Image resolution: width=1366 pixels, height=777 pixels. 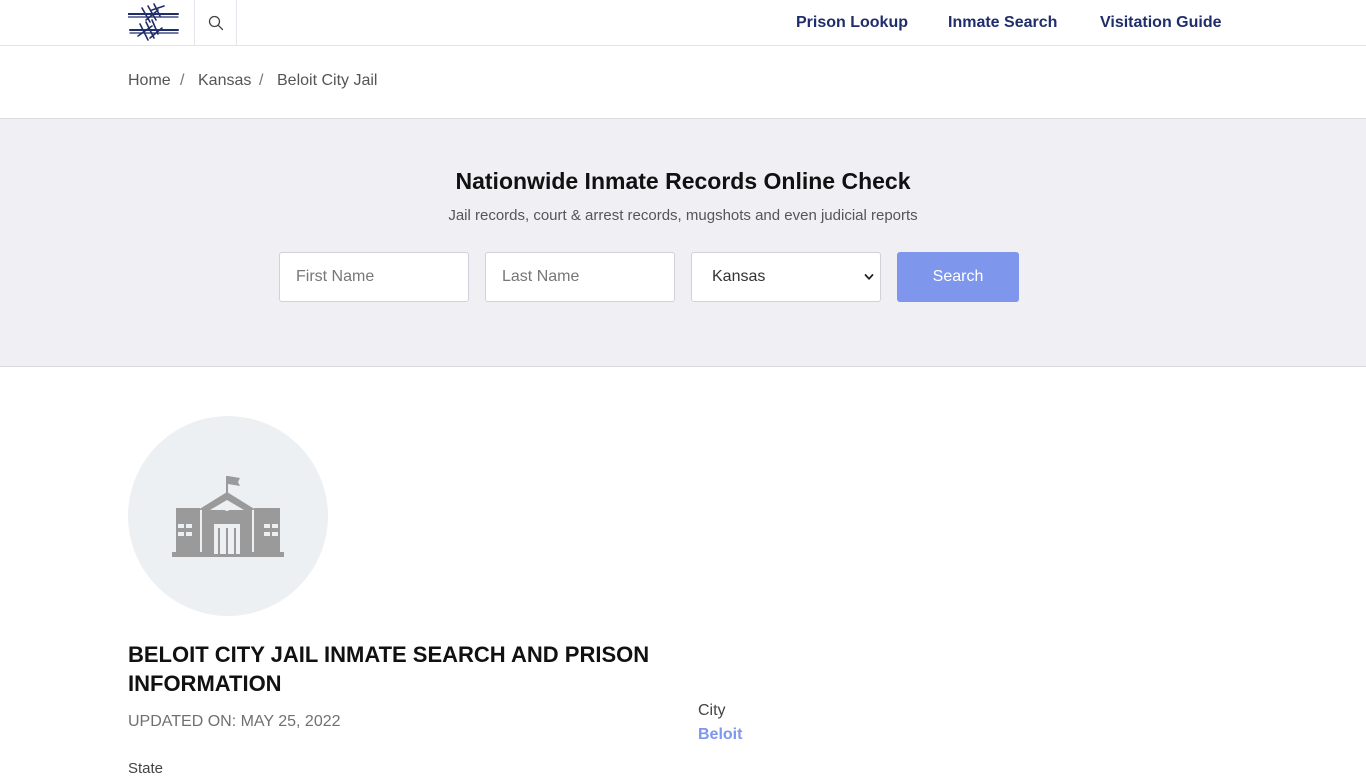 I want to click on last-name-input, so click(x=580, y=277).